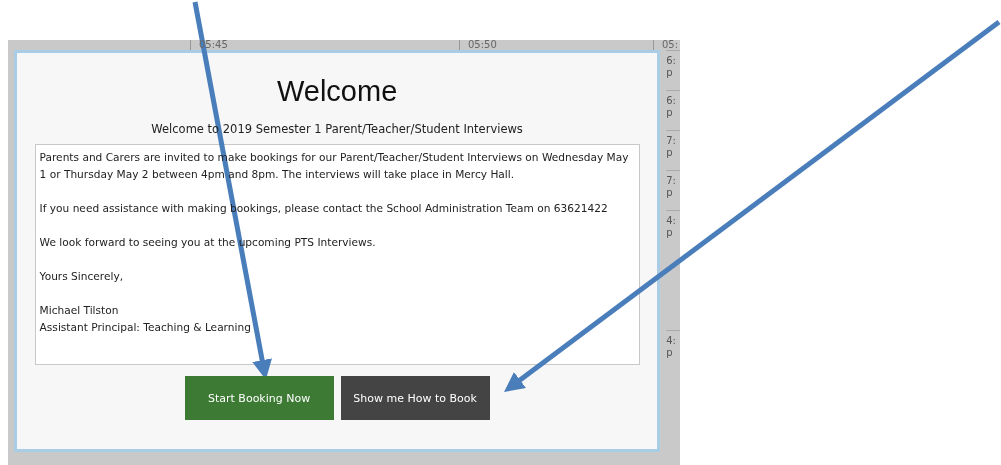  Describe the element at coordinates (259, 398) in the screenshot. I see `start-booking-button: Start Booking Now` at that location.